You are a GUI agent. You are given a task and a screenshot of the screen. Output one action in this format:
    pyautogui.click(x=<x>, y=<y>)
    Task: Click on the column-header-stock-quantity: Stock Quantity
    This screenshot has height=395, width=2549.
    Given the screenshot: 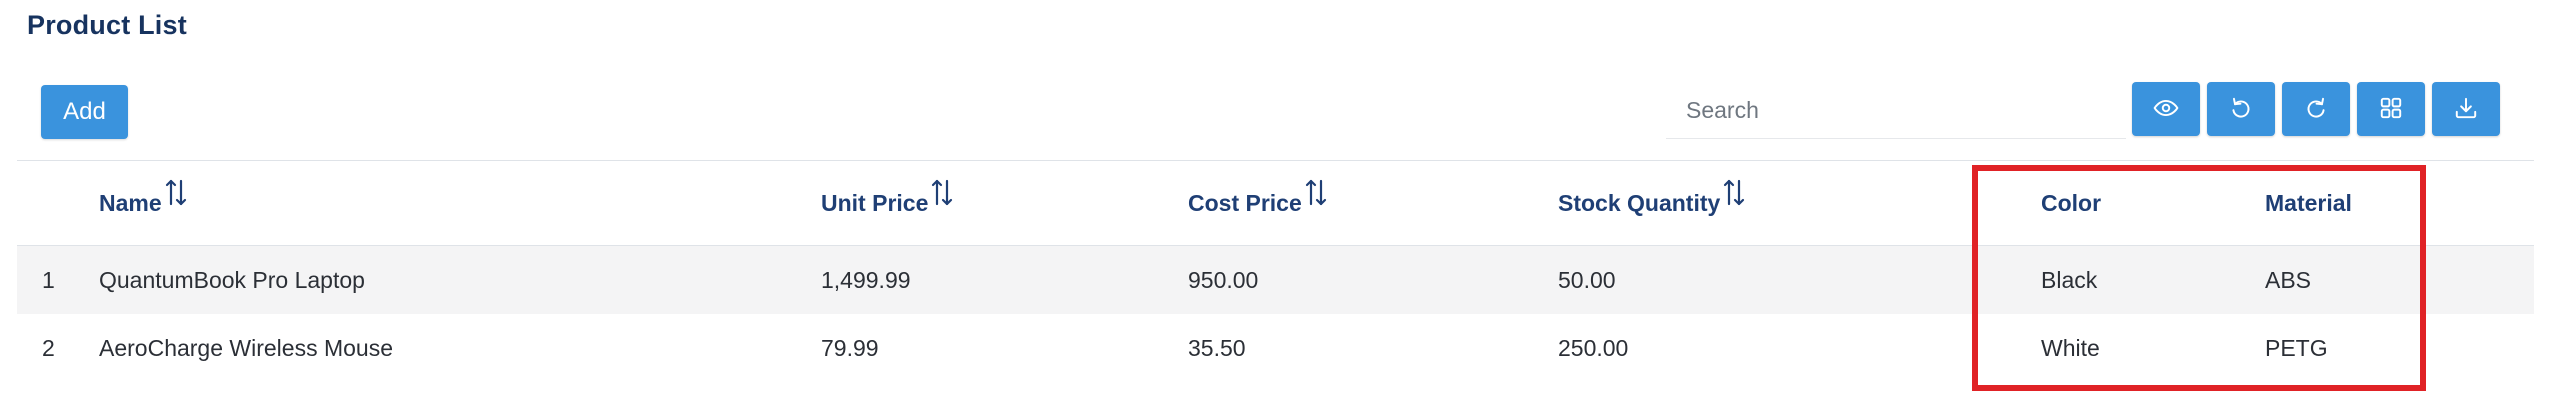 What is the action you would take?
    pyautogui.click(x=1652, y=203)
    